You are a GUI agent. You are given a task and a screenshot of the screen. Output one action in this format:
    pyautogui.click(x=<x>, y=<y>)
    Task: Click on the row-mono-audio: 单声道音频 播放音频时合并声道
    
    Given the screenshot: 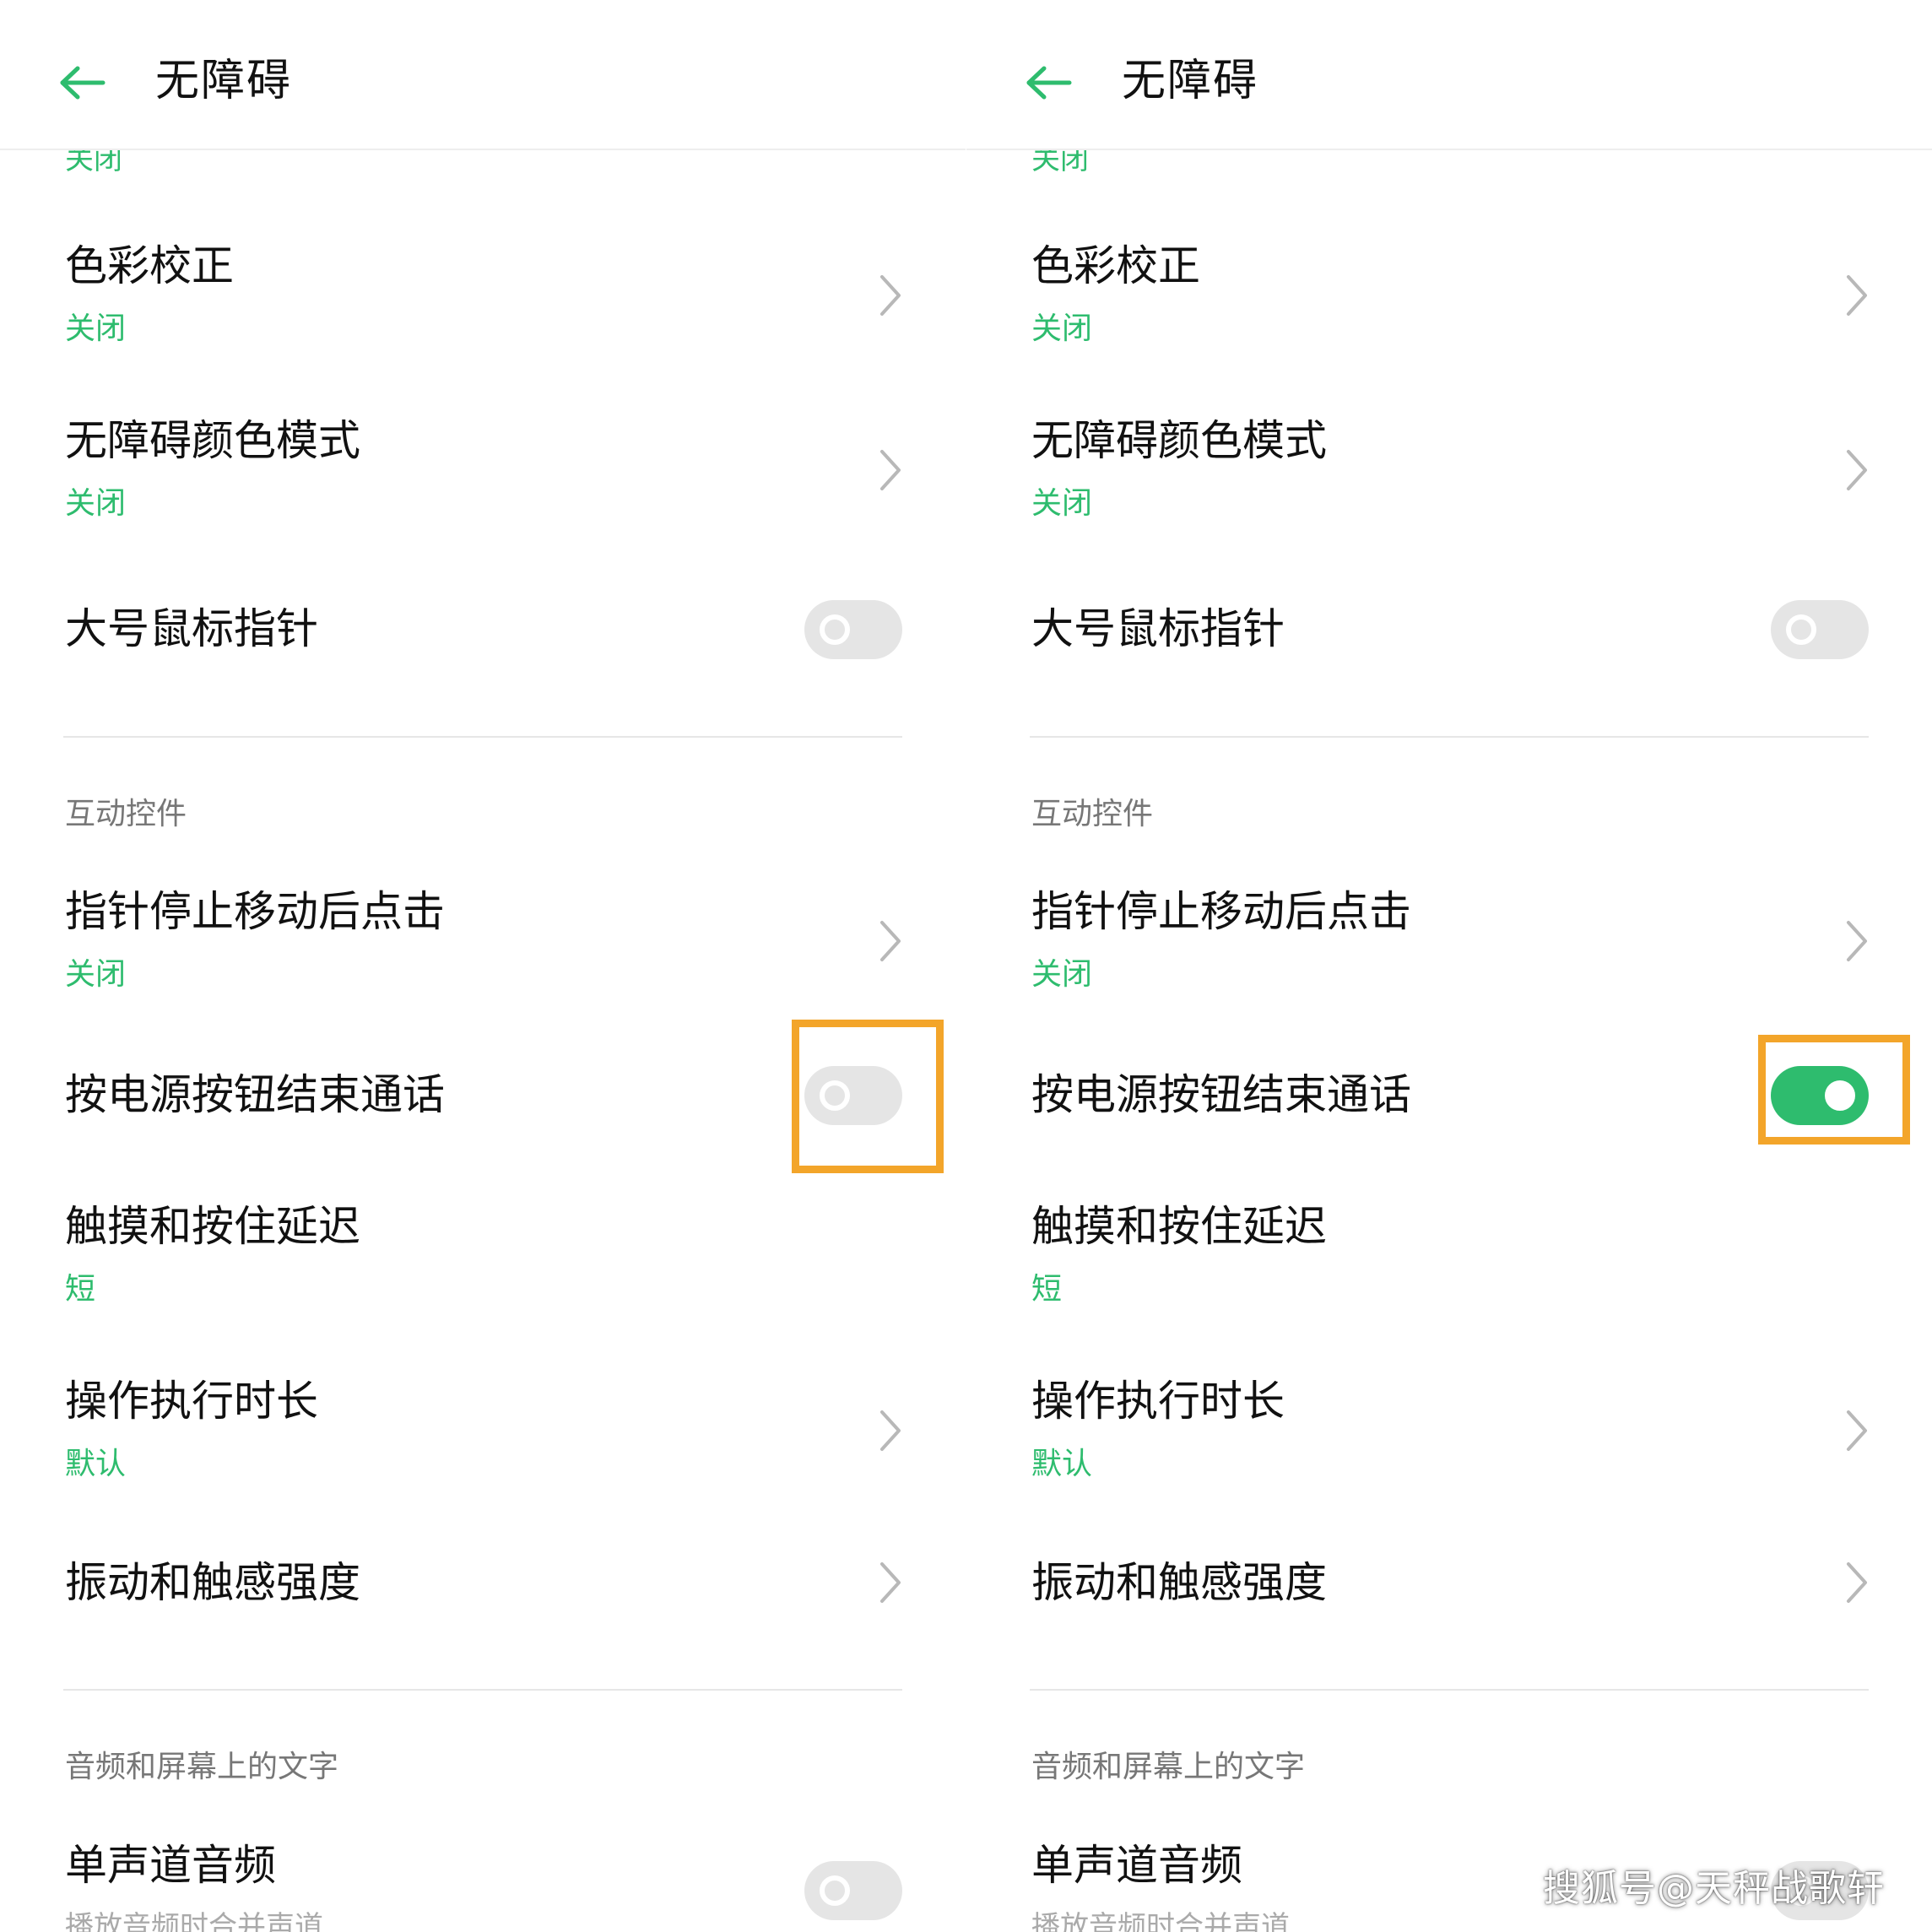 What is the action you would take?
    pyautogui.click(x=483, y=1884)
    